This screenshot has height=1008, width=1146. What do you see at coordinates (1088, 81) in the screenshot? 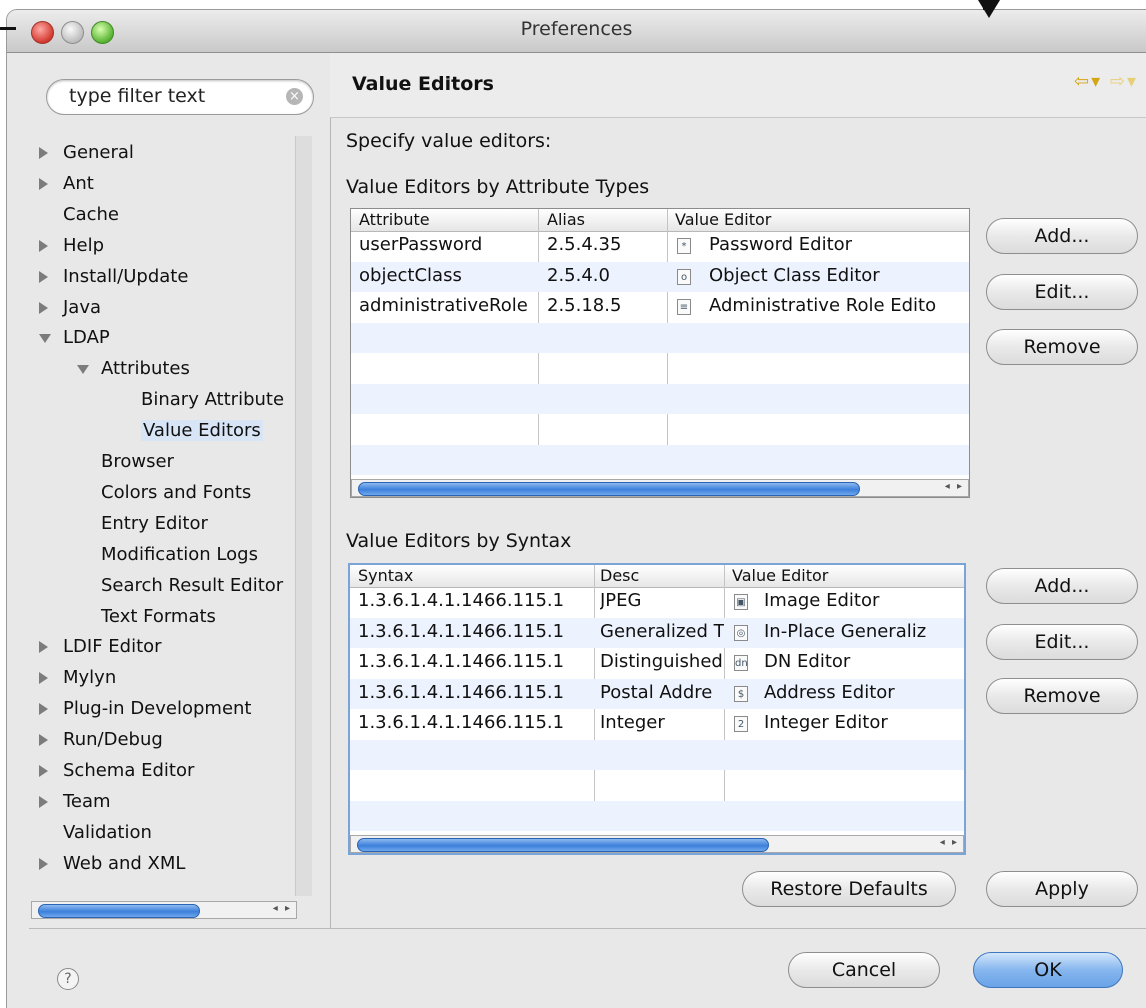
I see `back-arrow-icon: ⇦▾` at bounding box center [1088, 81].